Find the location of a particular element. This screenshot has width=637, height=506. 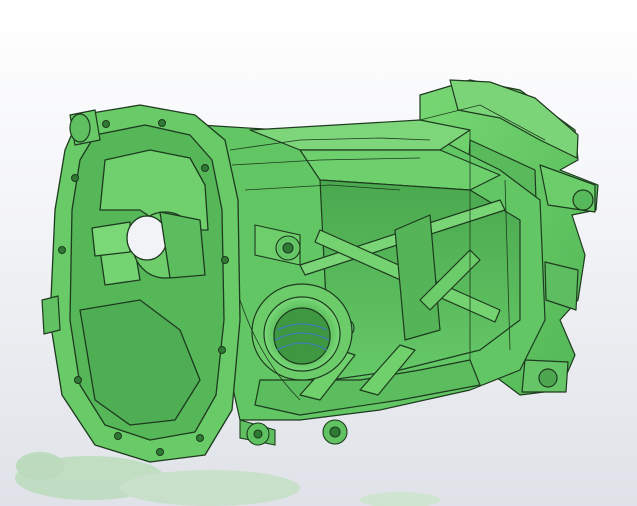

floor-reflection is located at coordinates (227, 479).